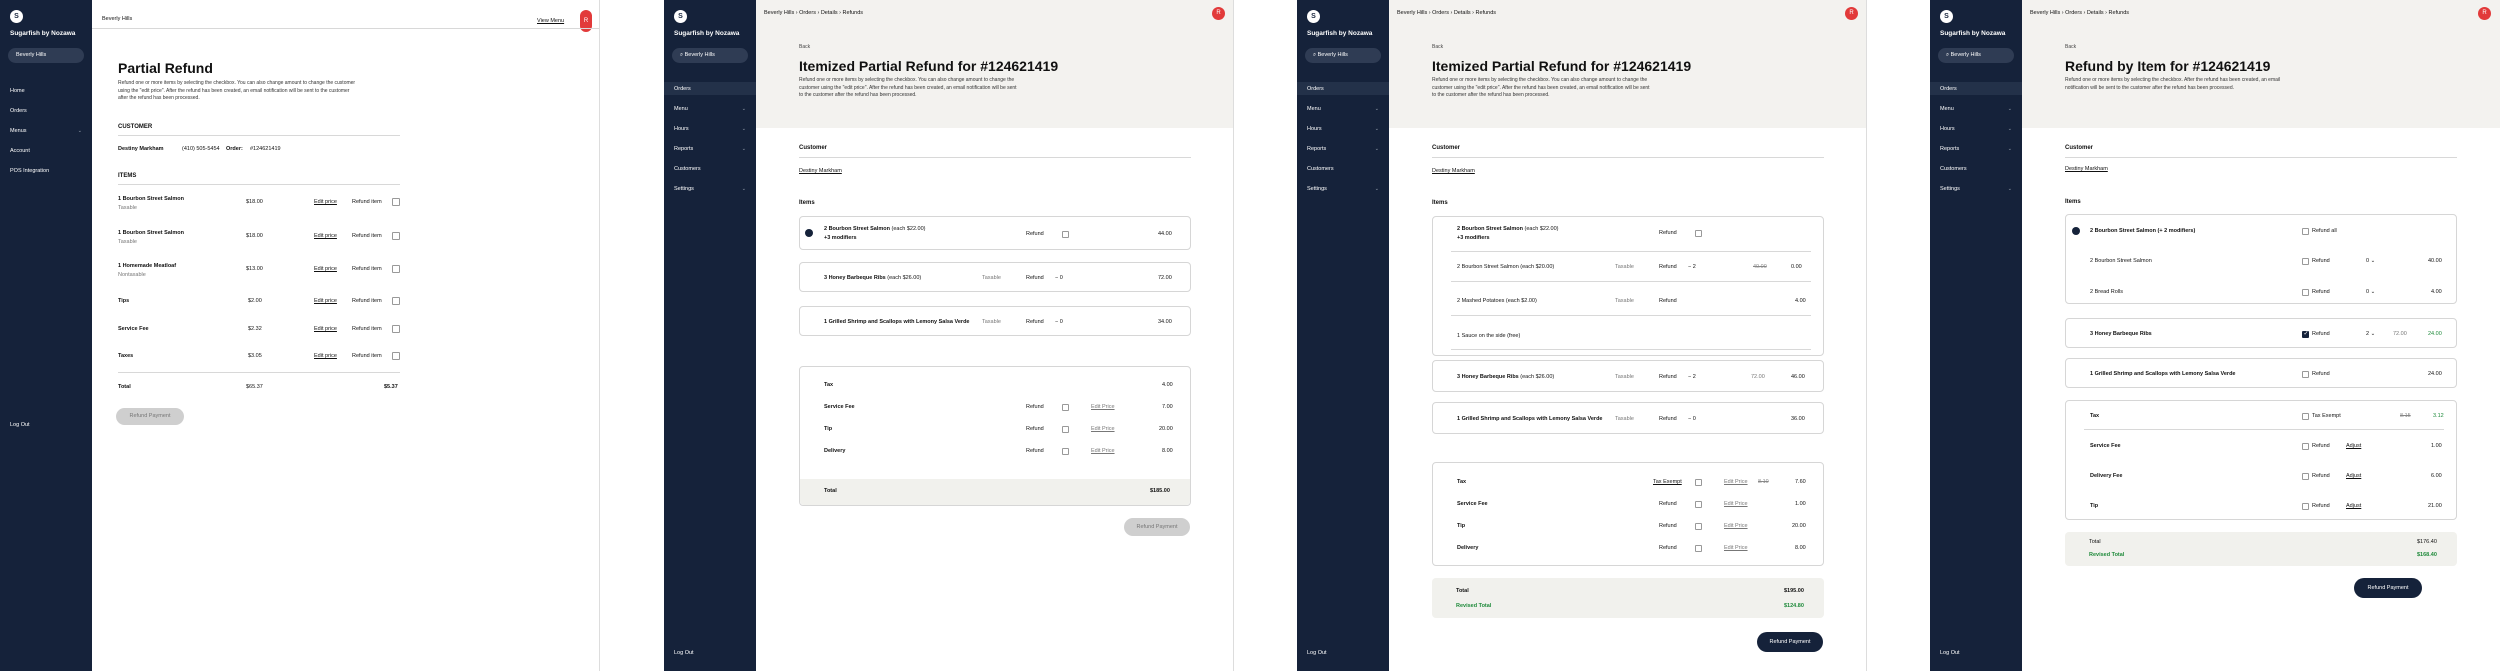  Describe the element at coordinates (46, 55) in the screenshot. I see `location-selector: Beverly Hills` at that location.